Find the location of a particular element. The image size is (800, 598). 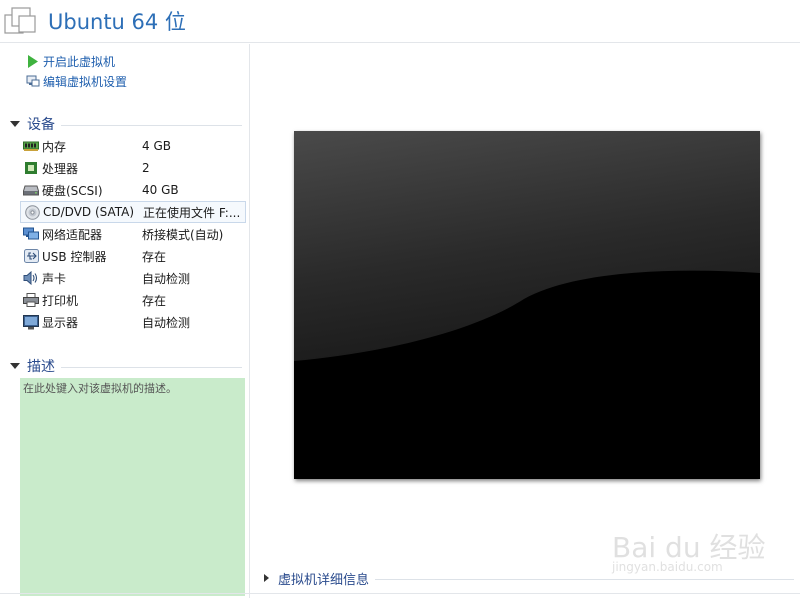

devices-section-header: 设备 is located at coordinates (126, 124).